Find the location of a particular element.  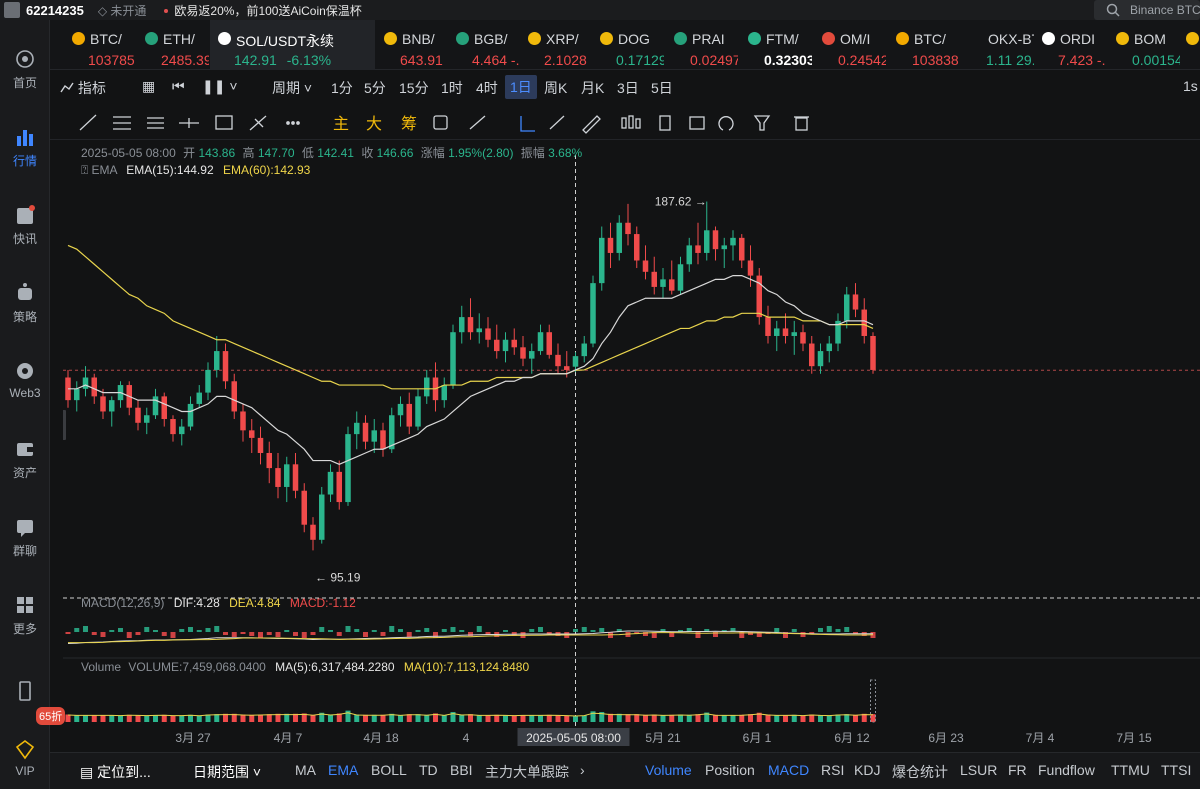

period-dropdown: 周期 ˅ is located at coordinates (292, 88).